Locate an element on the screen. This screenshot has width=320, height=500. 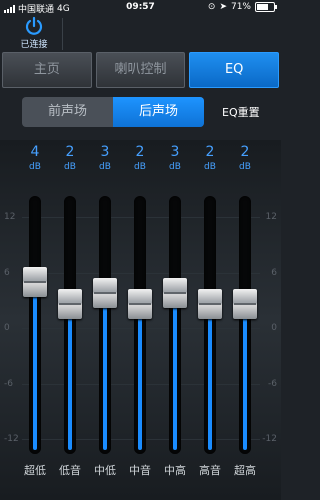
tab-eq: EQ is located at coordinates (234, 70).